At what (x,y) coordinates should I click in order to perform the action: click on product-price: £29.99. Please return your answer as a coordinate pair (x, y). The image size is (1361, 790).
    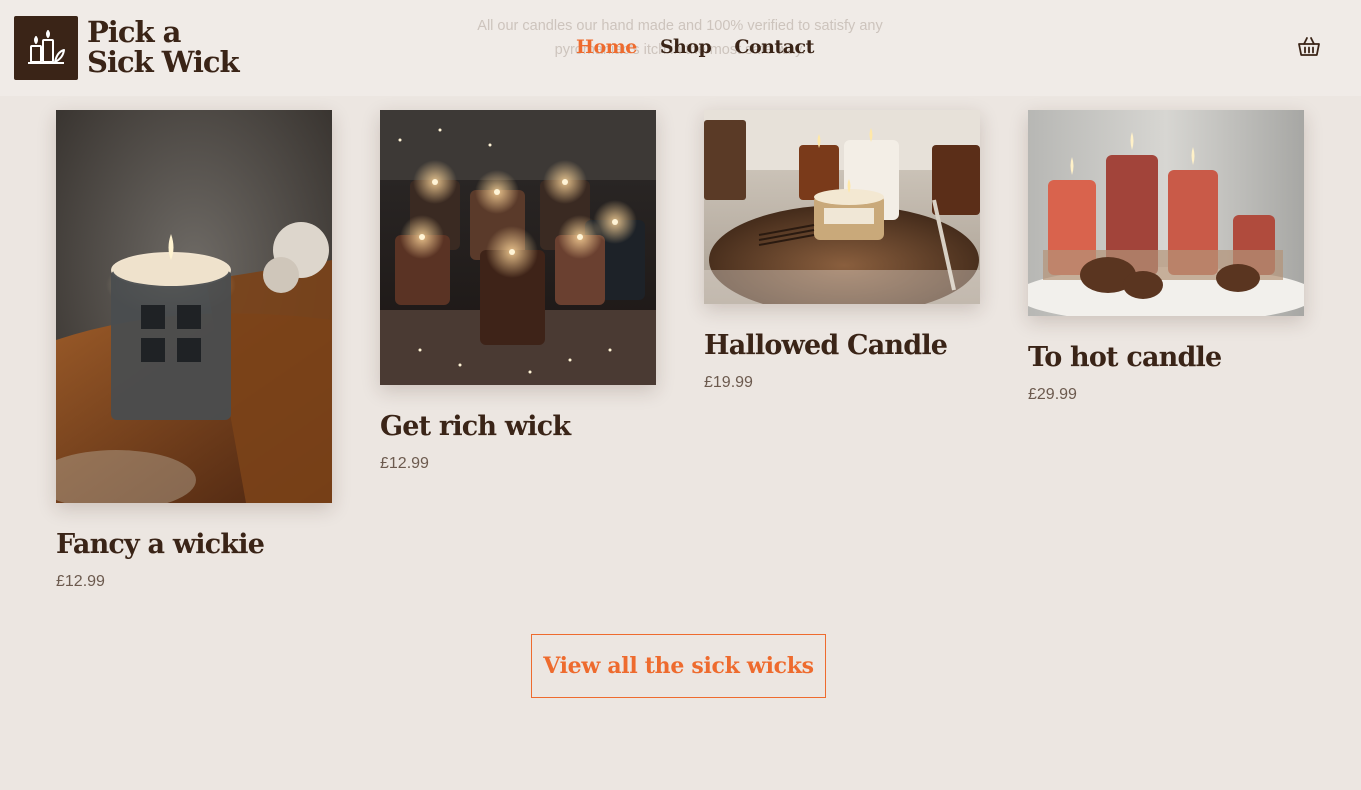
    Looking at the image, I should click on (1052, 394).